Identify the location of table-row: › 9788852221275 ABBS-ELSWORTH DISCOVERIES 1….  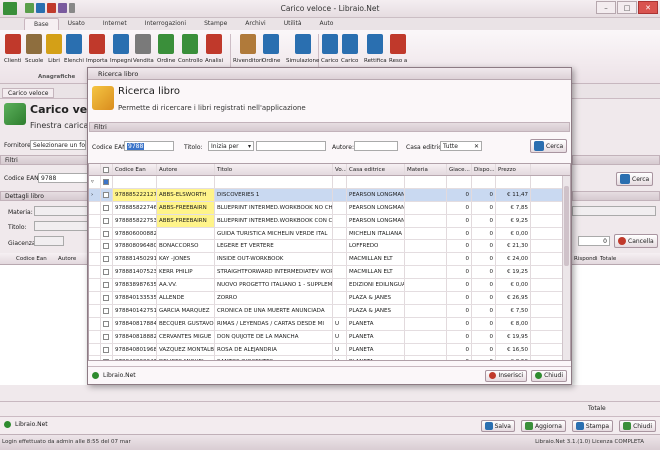
(329, 195).